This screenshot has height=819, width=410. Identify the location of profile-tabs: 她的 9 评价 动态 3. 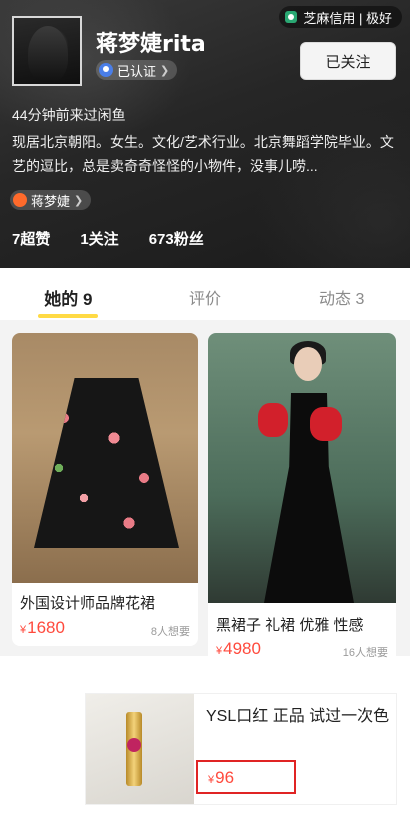
(205, 294).